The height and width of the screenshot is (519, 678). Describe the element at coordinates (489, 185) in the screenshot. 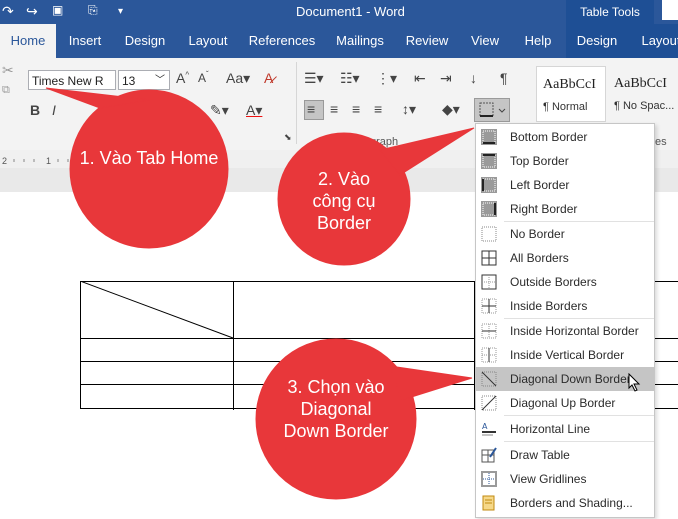

I see `left-border-icon` at that location.